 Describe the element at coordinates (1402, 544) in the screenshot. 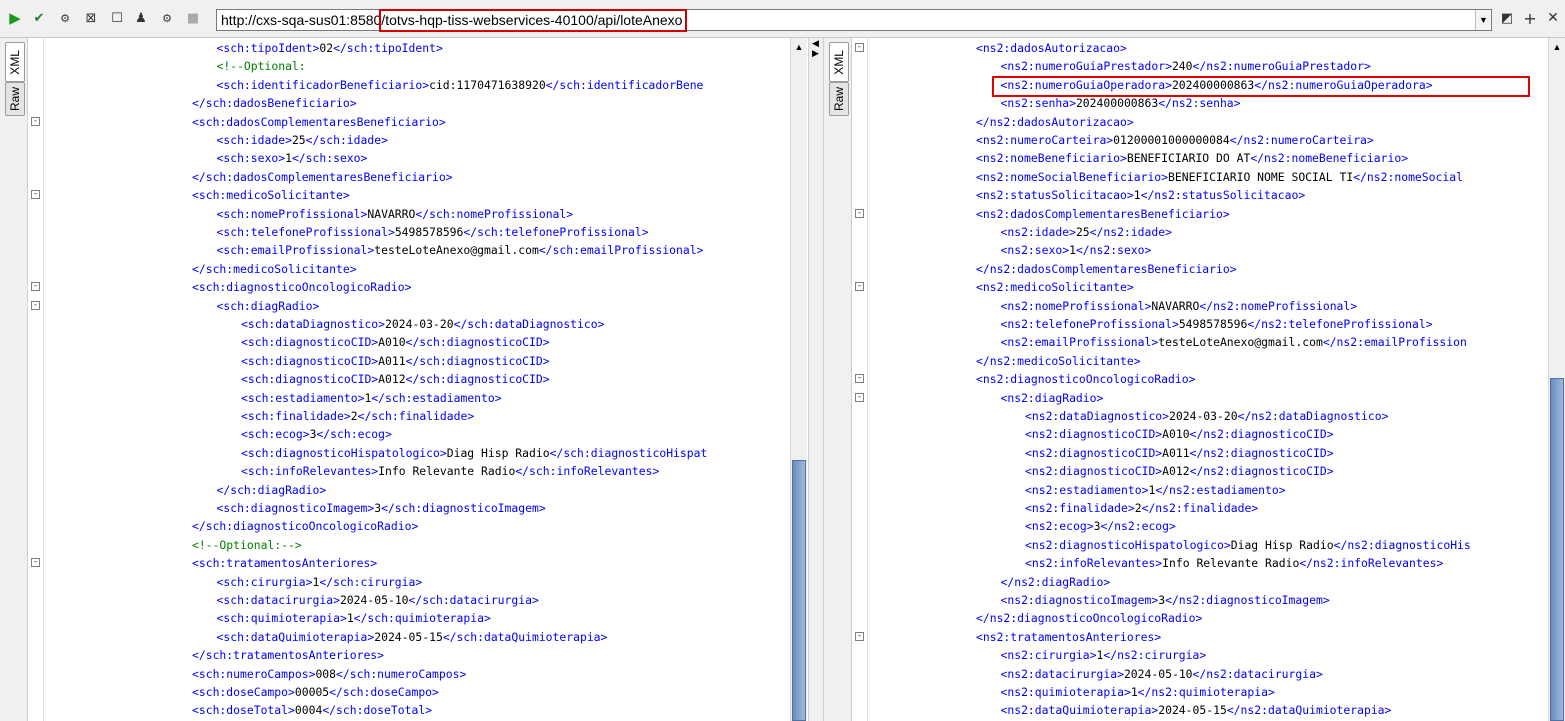

I see `xml-tag: </ns2:diagnosticoHis` at that location.